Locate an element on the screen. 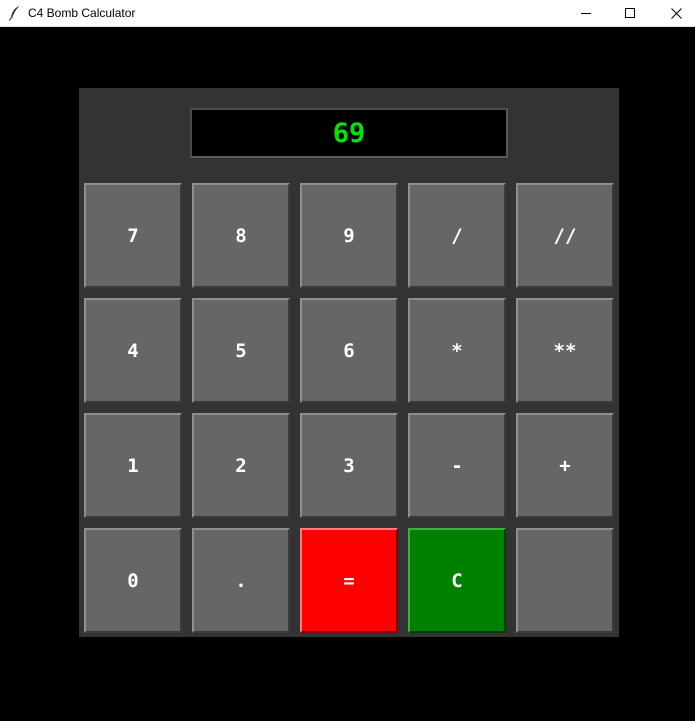 Image resolution: width=695 pixels, height=721 pixels. minimize-button is located at coordinates (586, 13).